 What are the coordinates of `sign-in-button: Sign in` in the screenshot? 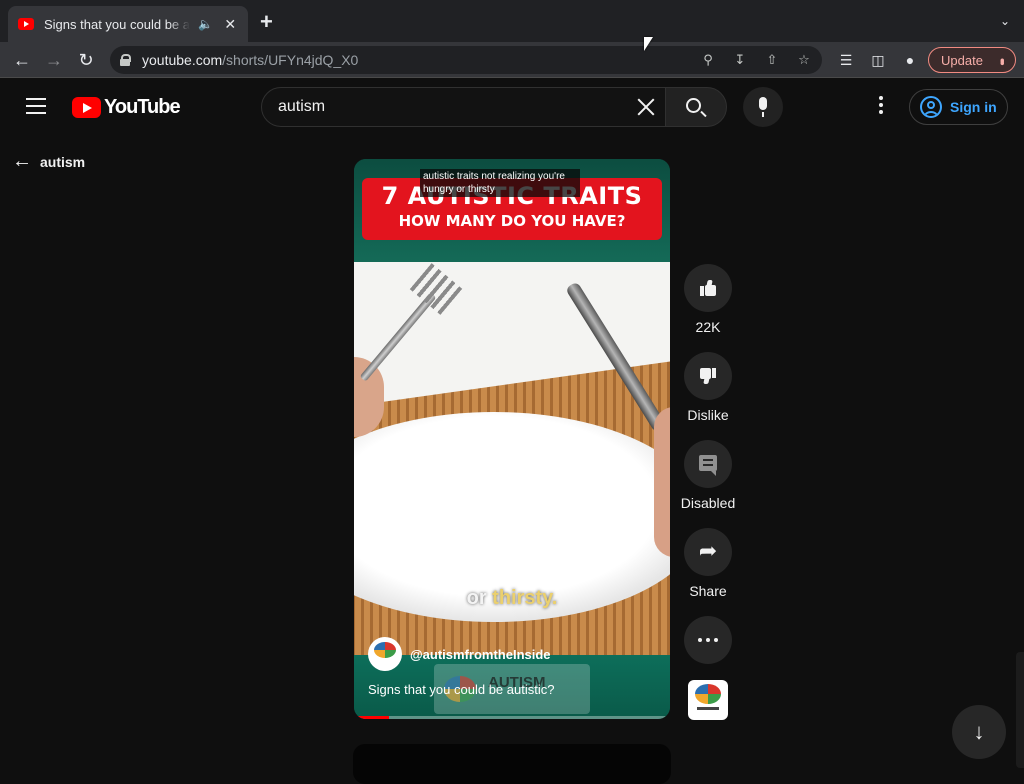 It's located at (958, 107).